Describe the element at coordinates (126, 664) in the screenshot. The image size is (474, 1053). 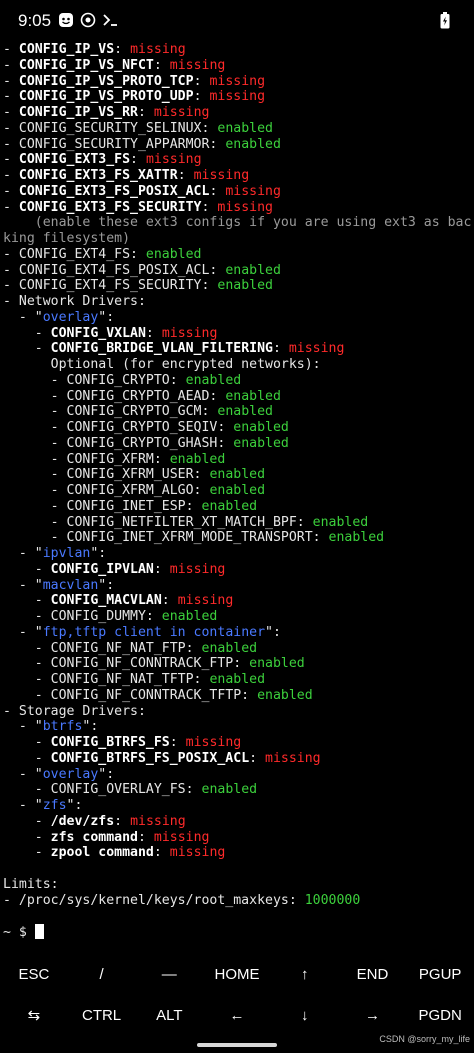
I see `terminal-segment: - CONFIG_NF_CONNTRACK_FTP:` at that location.